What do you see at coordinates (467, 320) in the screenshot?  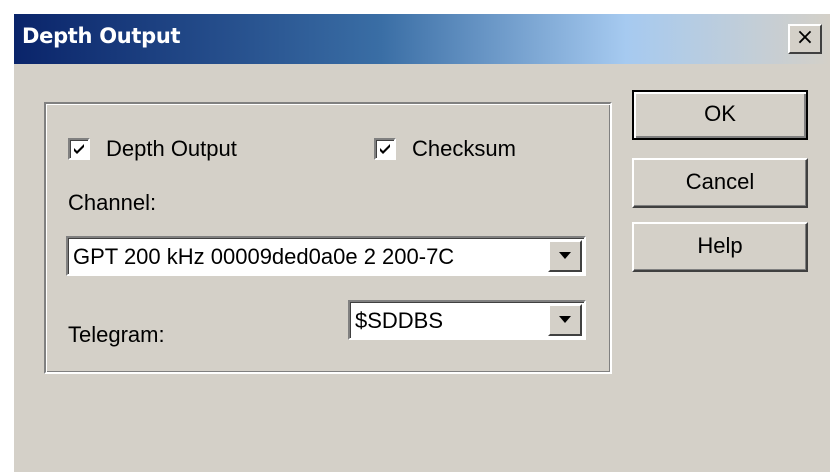 I see `telegram-select: $SDDBS` at bounding box center [467, 320].